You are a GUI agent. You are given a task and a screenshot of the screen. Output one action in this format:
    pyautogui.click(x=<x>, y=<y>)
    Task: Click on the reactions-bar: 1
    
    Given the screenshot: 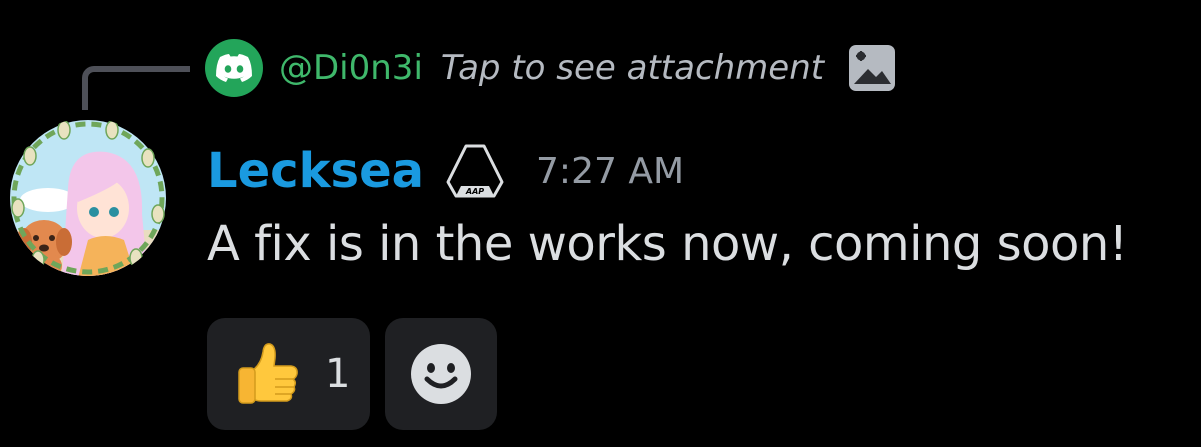 What is the action you would take?
    pyautogui.click(x=352, y=374)
    